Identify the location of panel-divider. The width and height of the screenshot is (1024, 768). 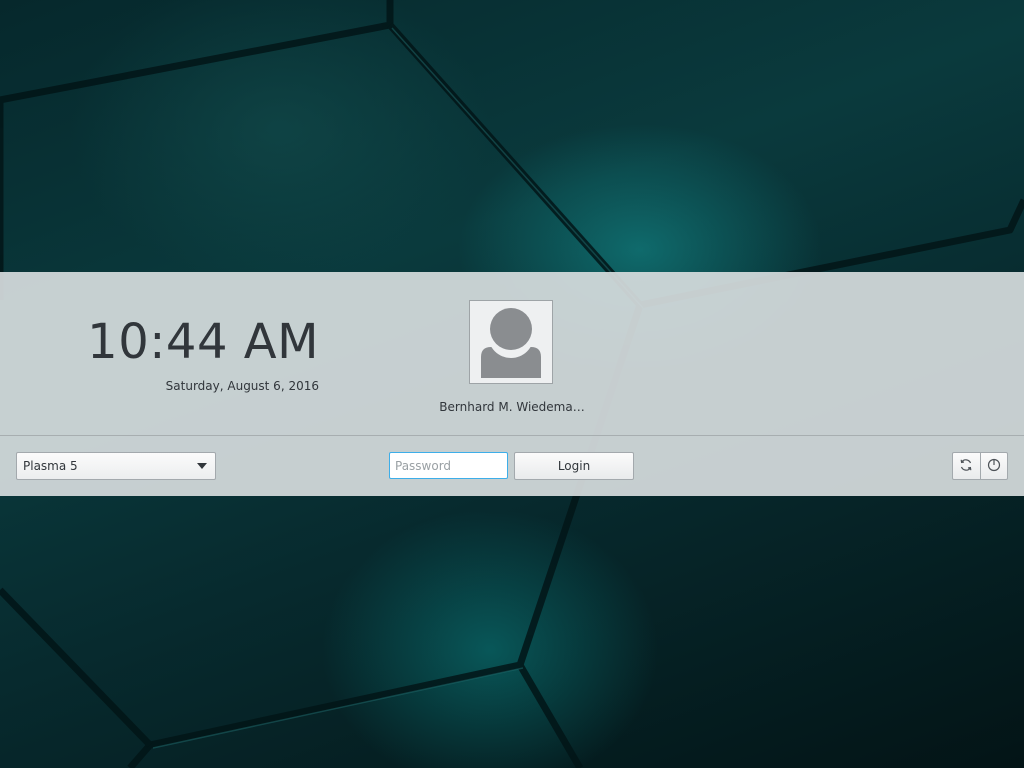
(512, 435).